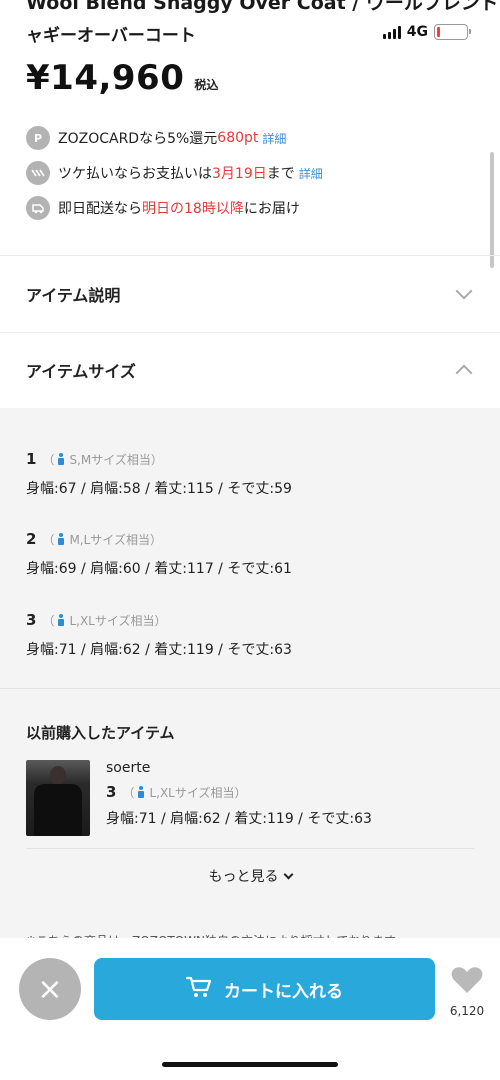 The height and width of the screenshot is (1080, 500). I want to click on accordion-item-description: アイテム説明, so click(250, 294).